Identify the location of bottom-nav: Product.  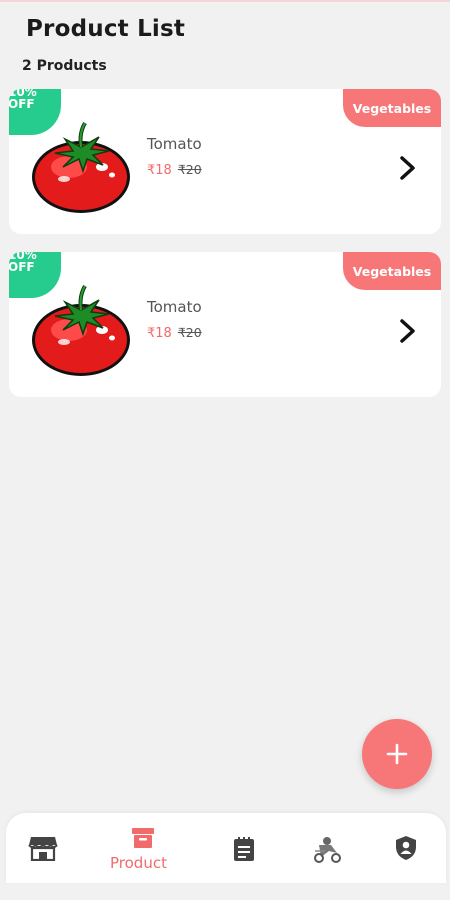
(226, 848).